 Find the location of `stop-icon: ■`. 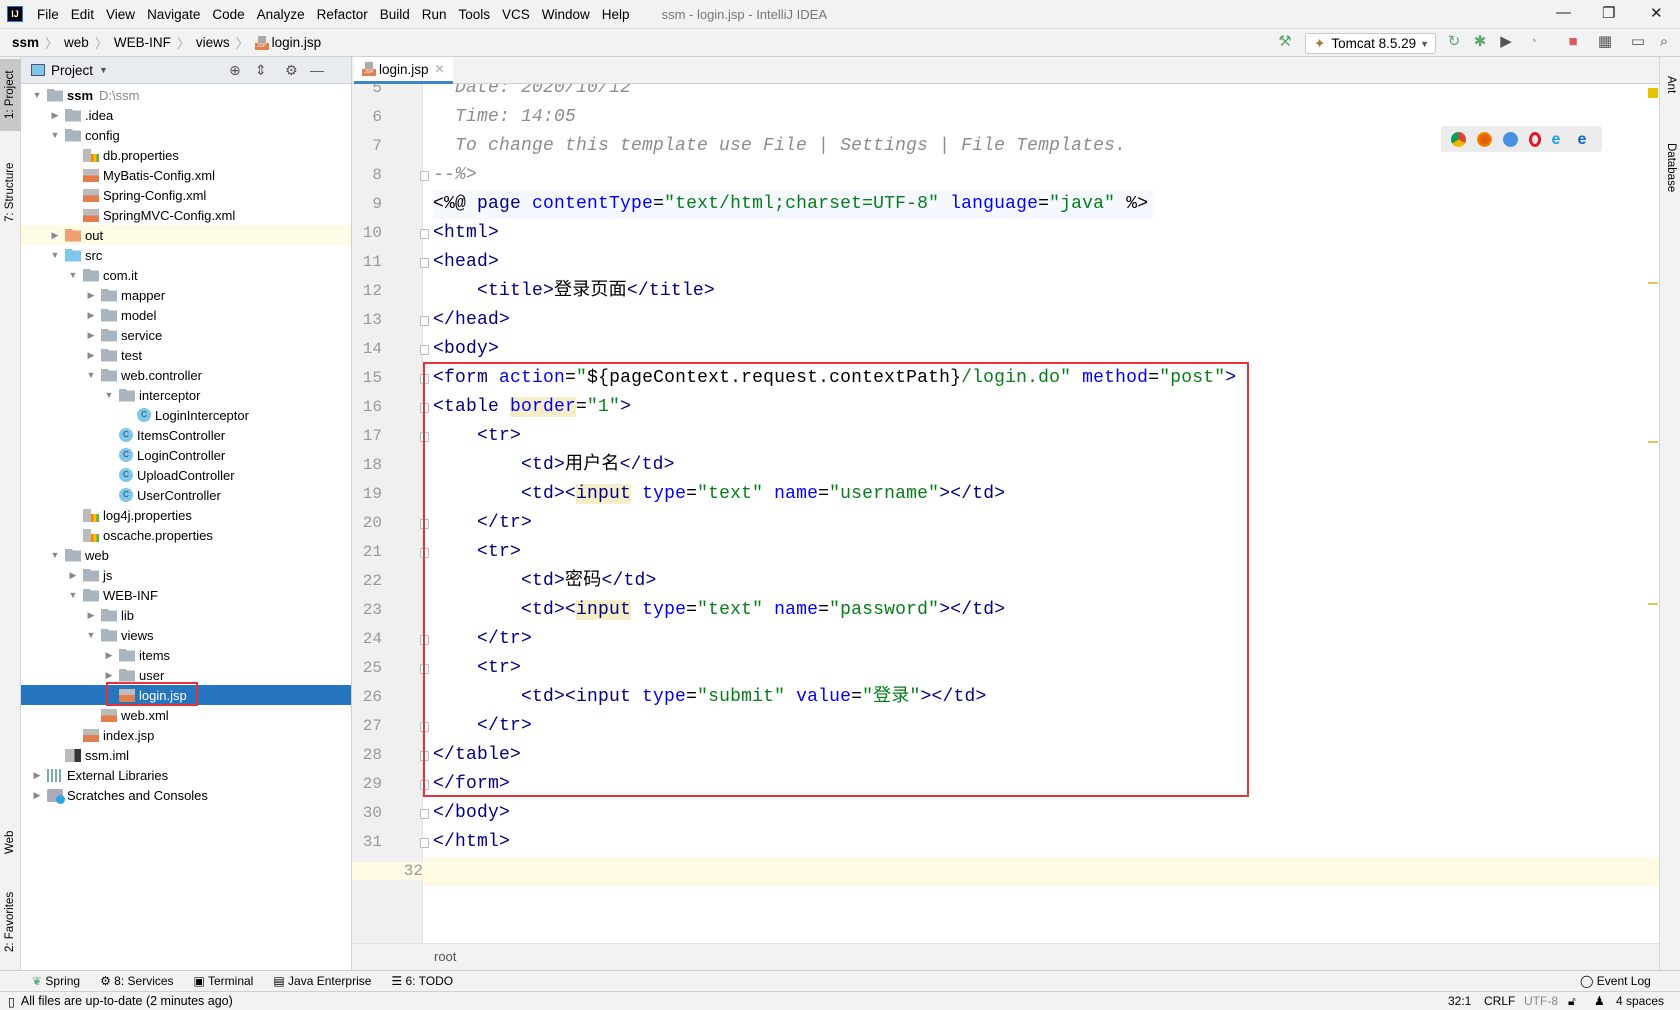

stop-icon: ■ is located at coordinates (1573, 42).